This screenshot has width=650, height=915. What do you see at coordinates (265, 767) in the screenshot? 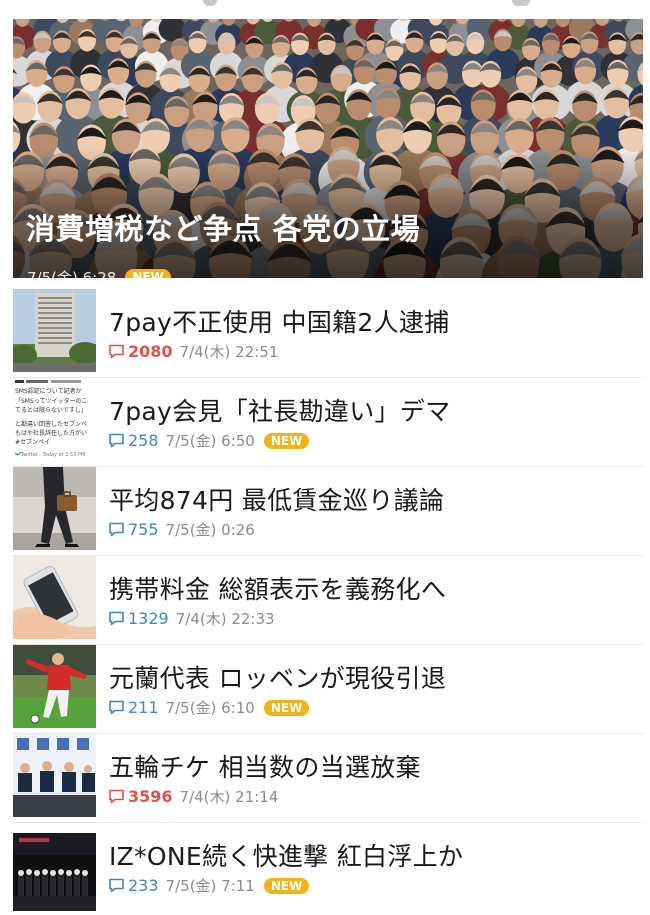
I see `news-title: 五輪チケ 相当数の当選放棄` at bounding box center [265, 767].